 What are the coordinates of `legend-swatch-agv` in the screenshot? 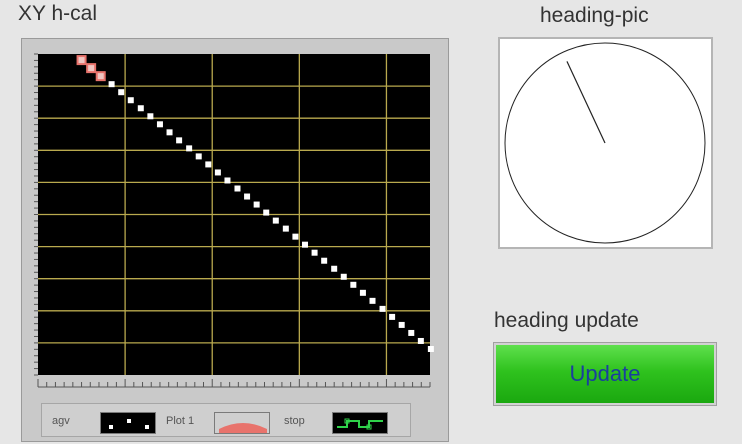 It's located at (128, 423).